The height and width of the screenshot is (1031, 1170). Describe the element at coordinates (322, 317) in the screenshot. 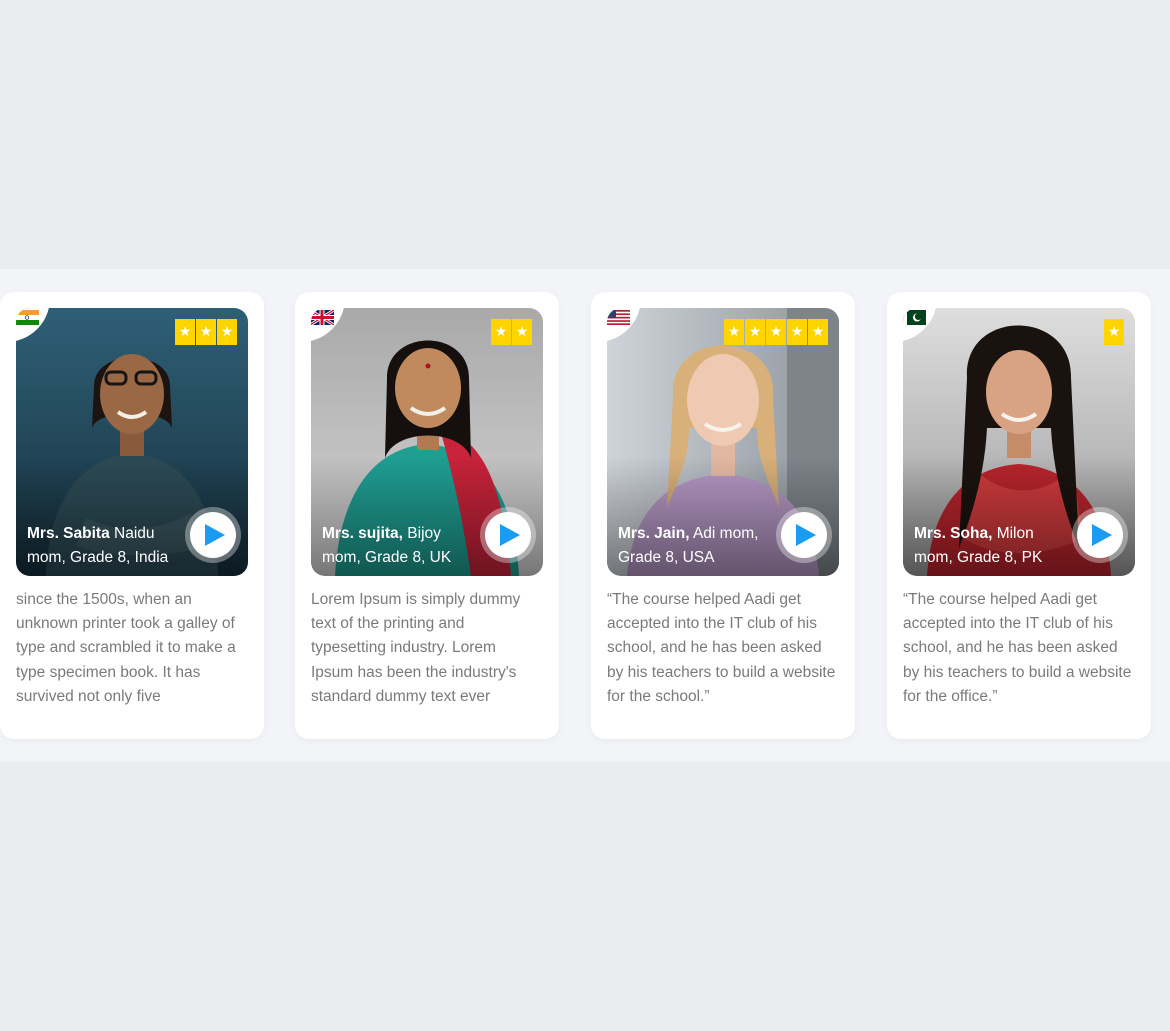

I see `uk-flag-icon` at that location.